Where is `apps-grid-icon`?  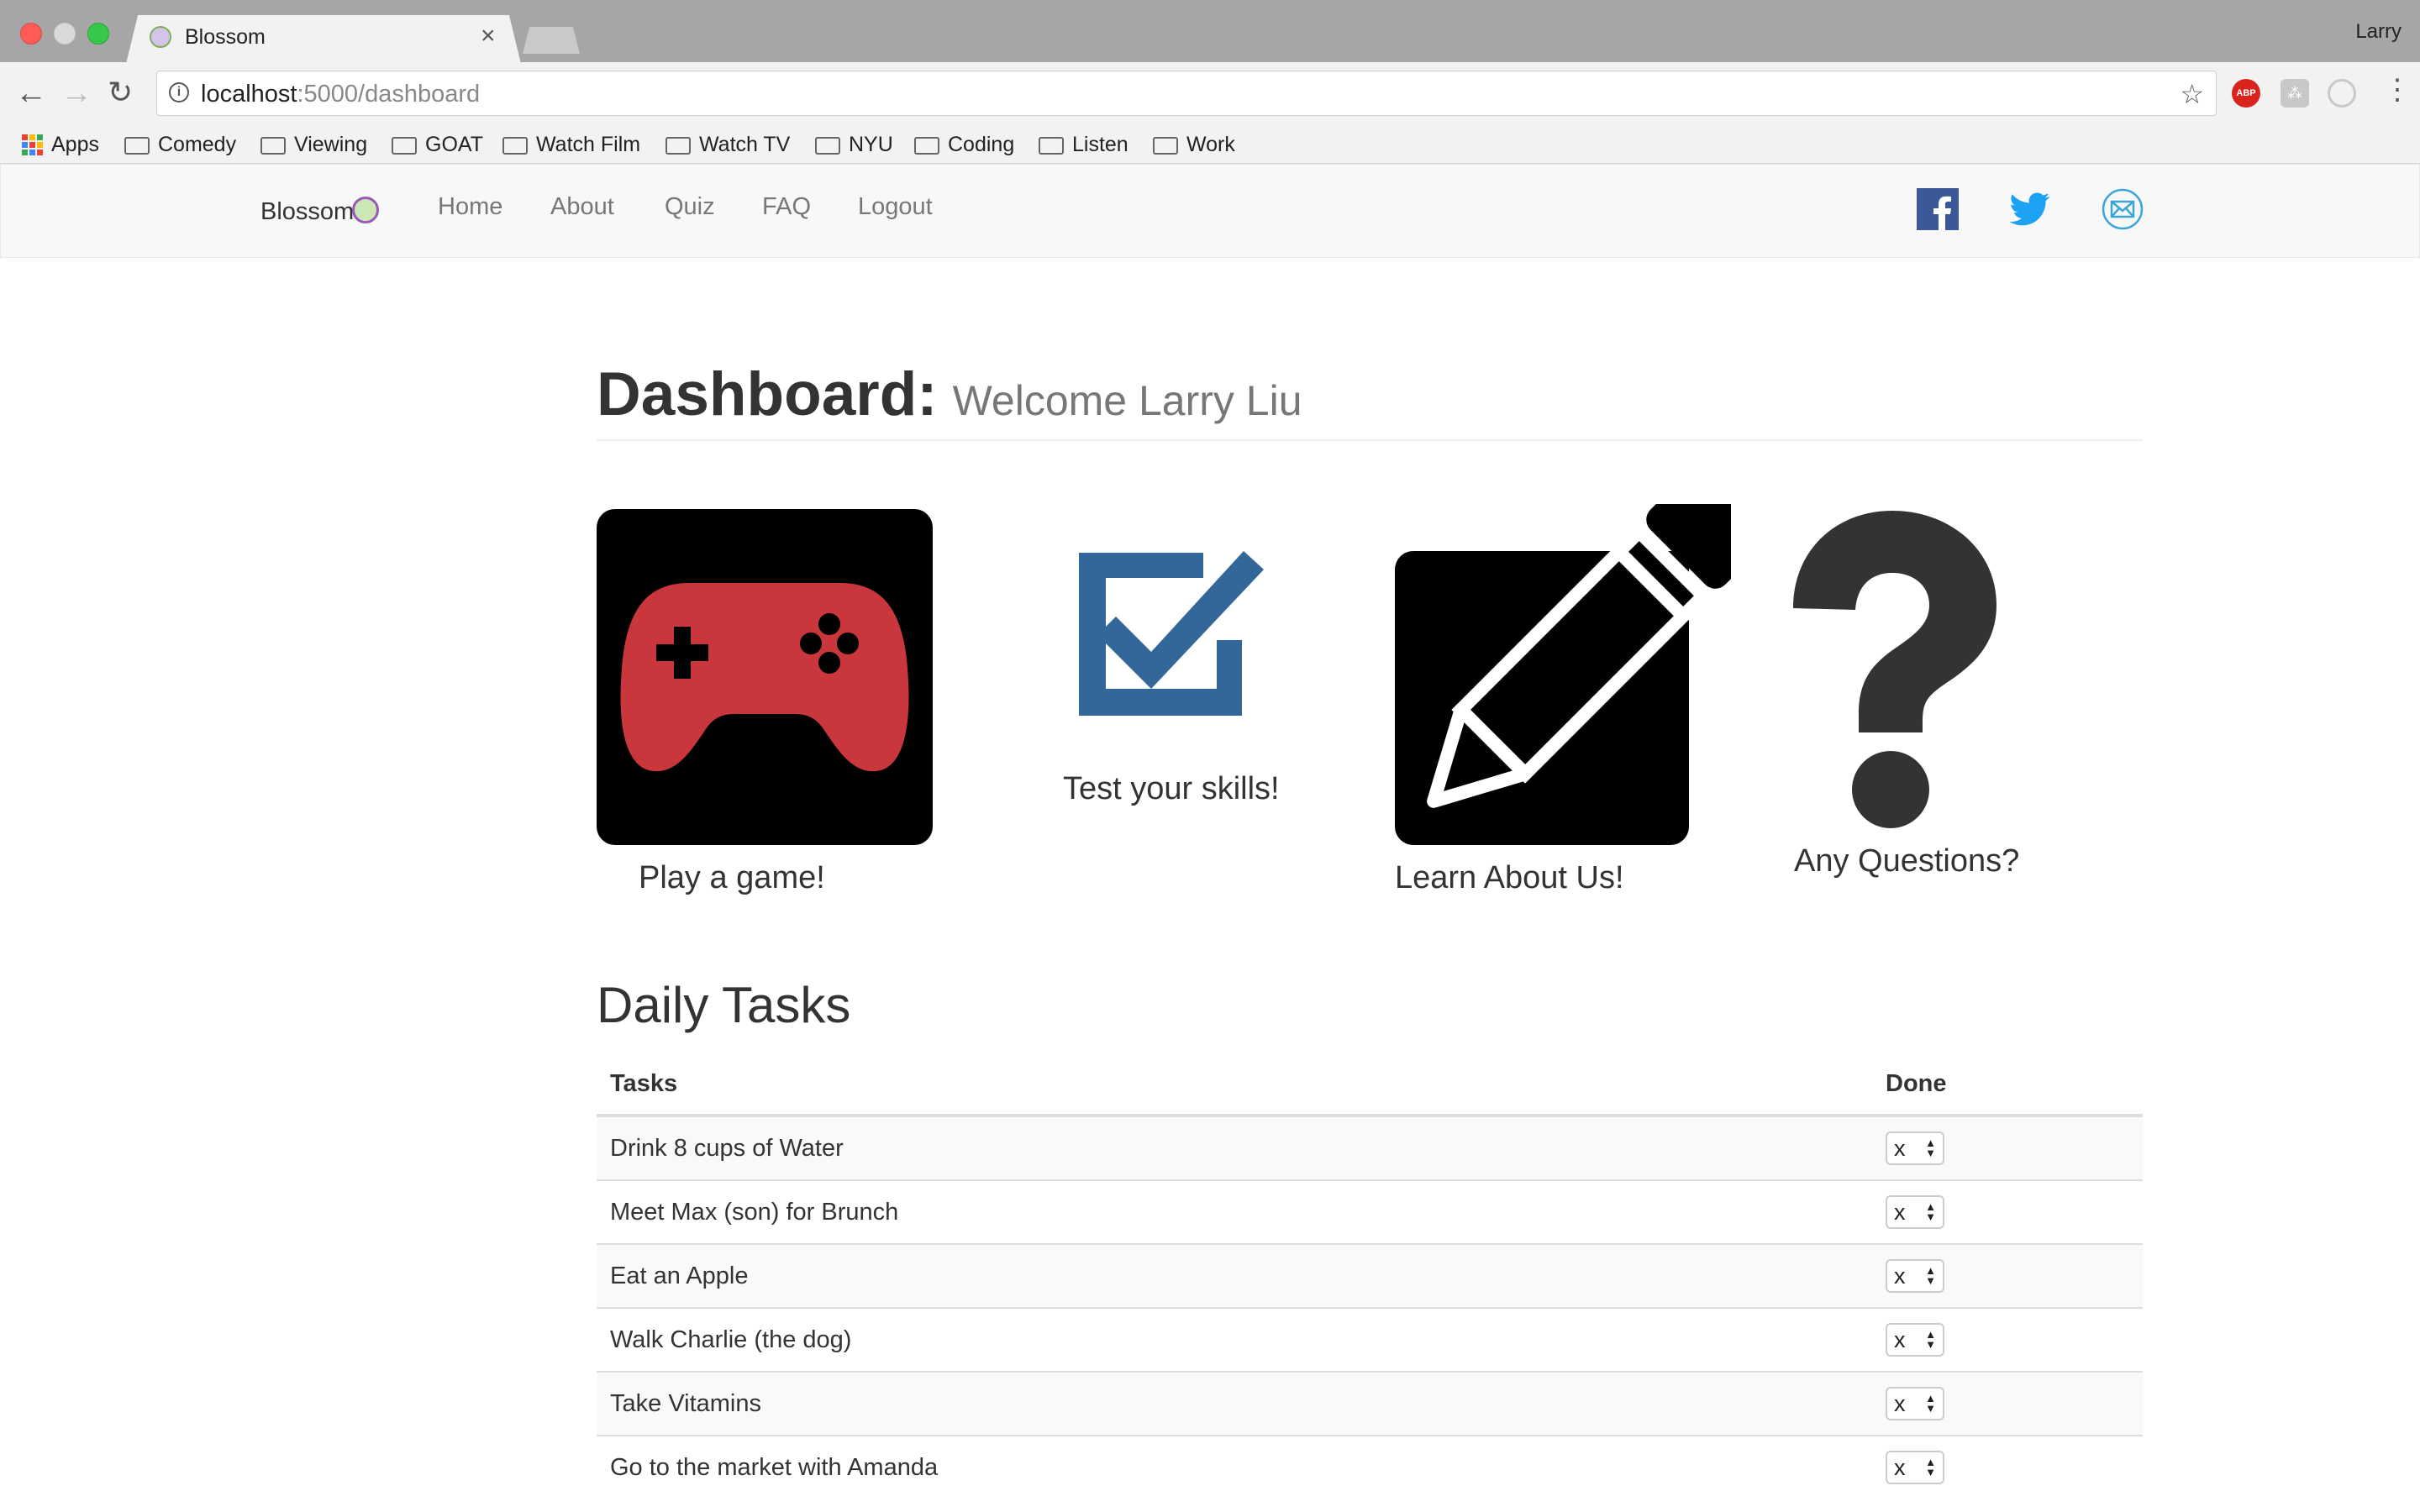 apps-grid-icon is located at coordinates (33, 144).